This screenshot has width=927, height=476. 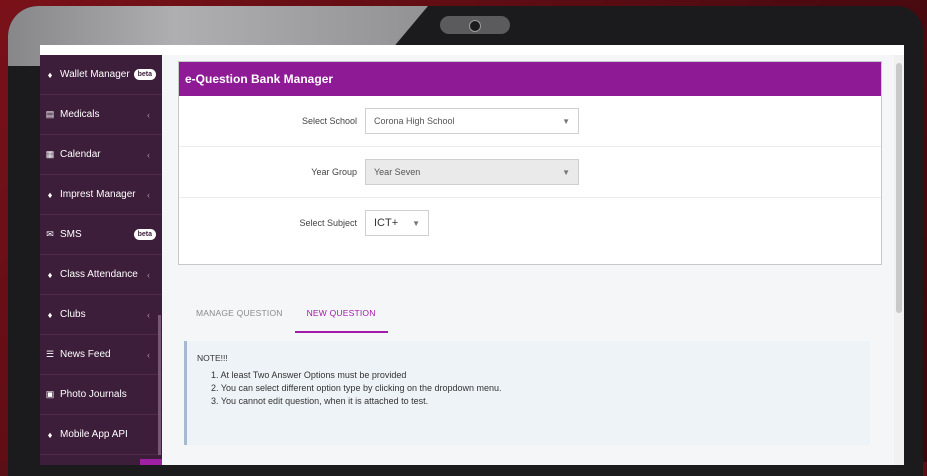 What do you see at coordinates (328, 223) in the screenshot?
I see `subject-label: Select Subject` at bounding box center [328, 223].